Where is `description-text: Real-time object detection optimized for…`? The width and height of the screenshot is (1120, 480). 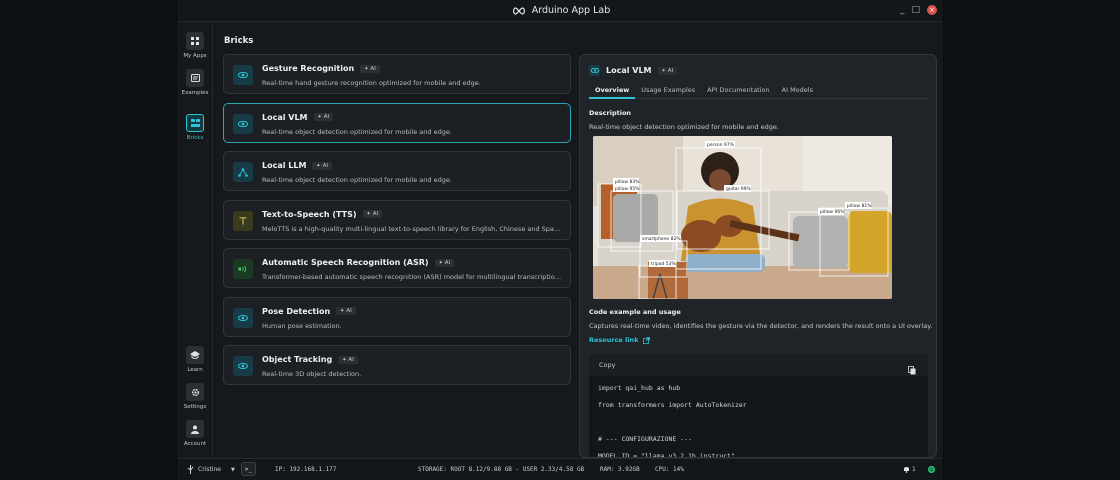 description-text: Real-time object detection optimized for… is located at coordinates (684, 127).